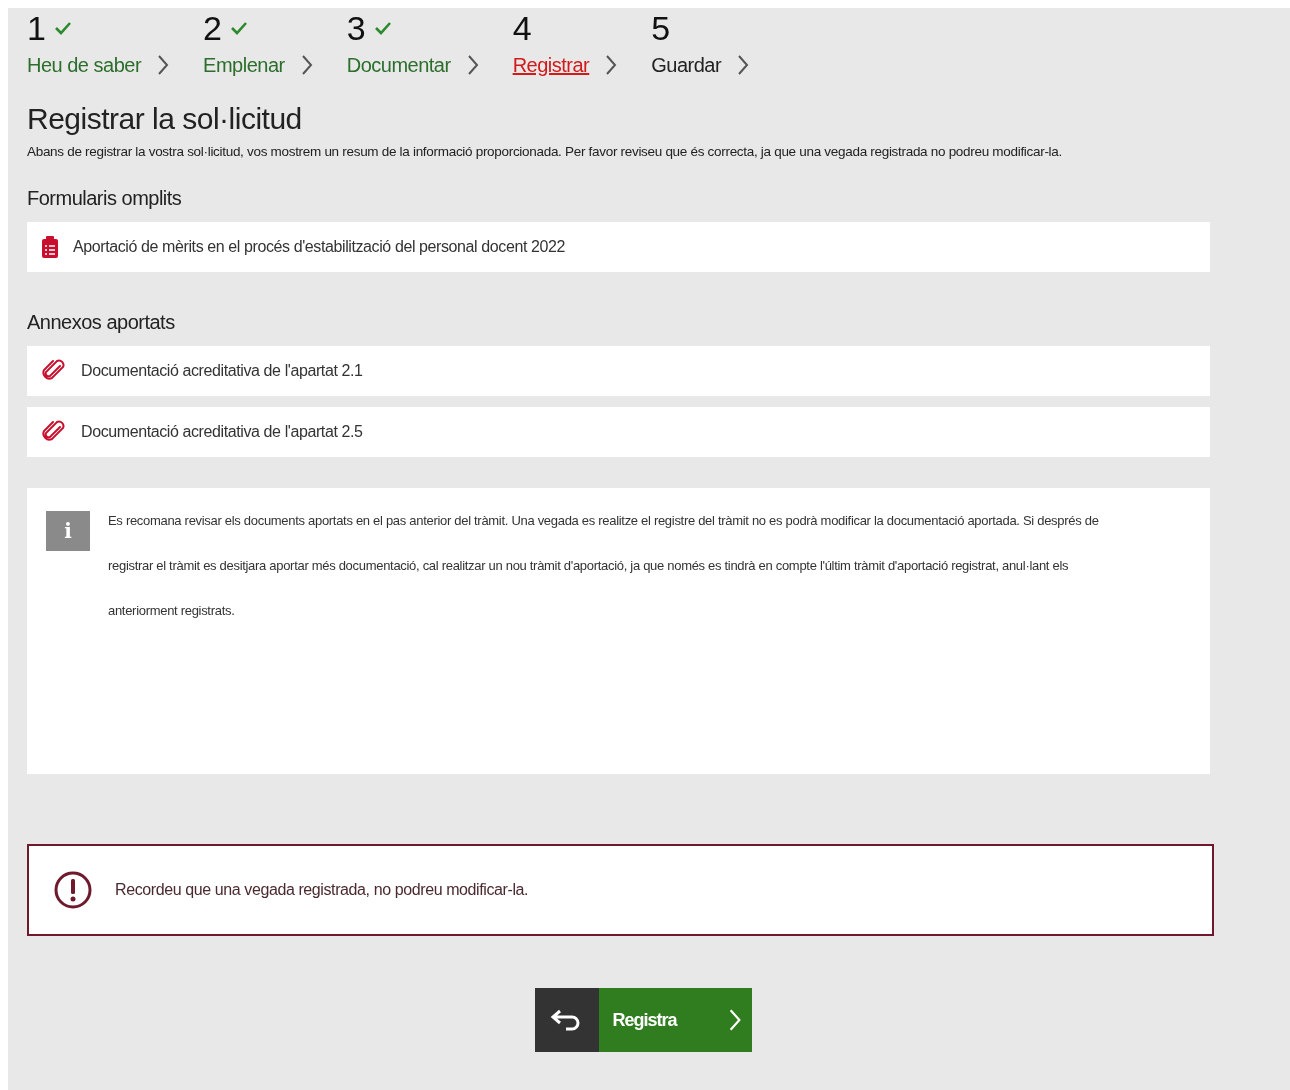 This screenshot has height=1090, width=1290. Describe the element at coordinates (222, 432) in the screenshot. I see `item-label: Documentació acreditativa de l'apartat 2.5` at that location.